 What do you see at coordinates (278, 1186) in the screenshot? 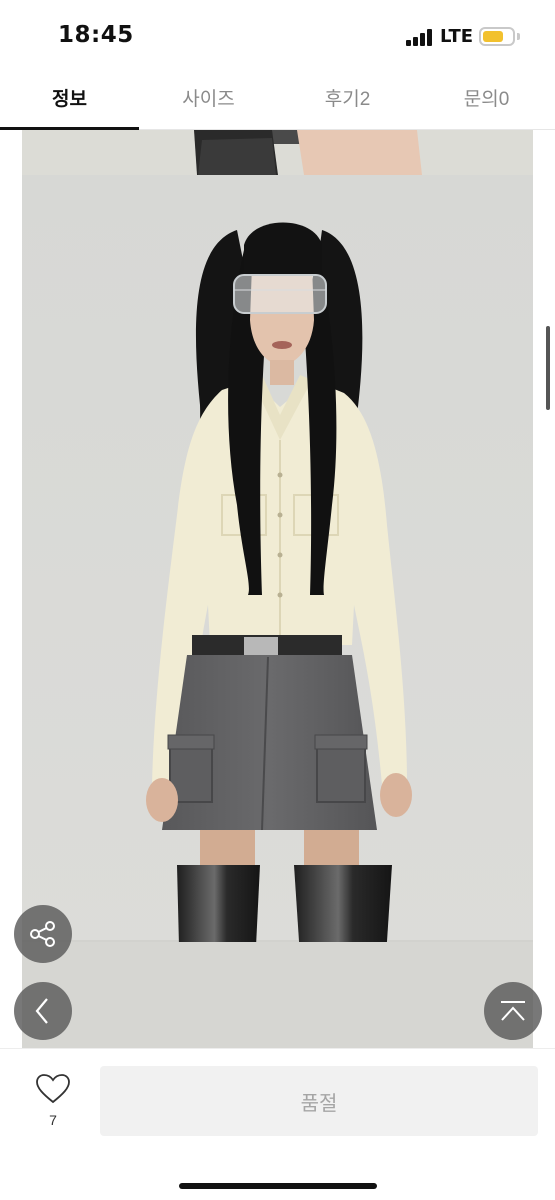
I see `home-indicator` at bounding box center [278, 1186].